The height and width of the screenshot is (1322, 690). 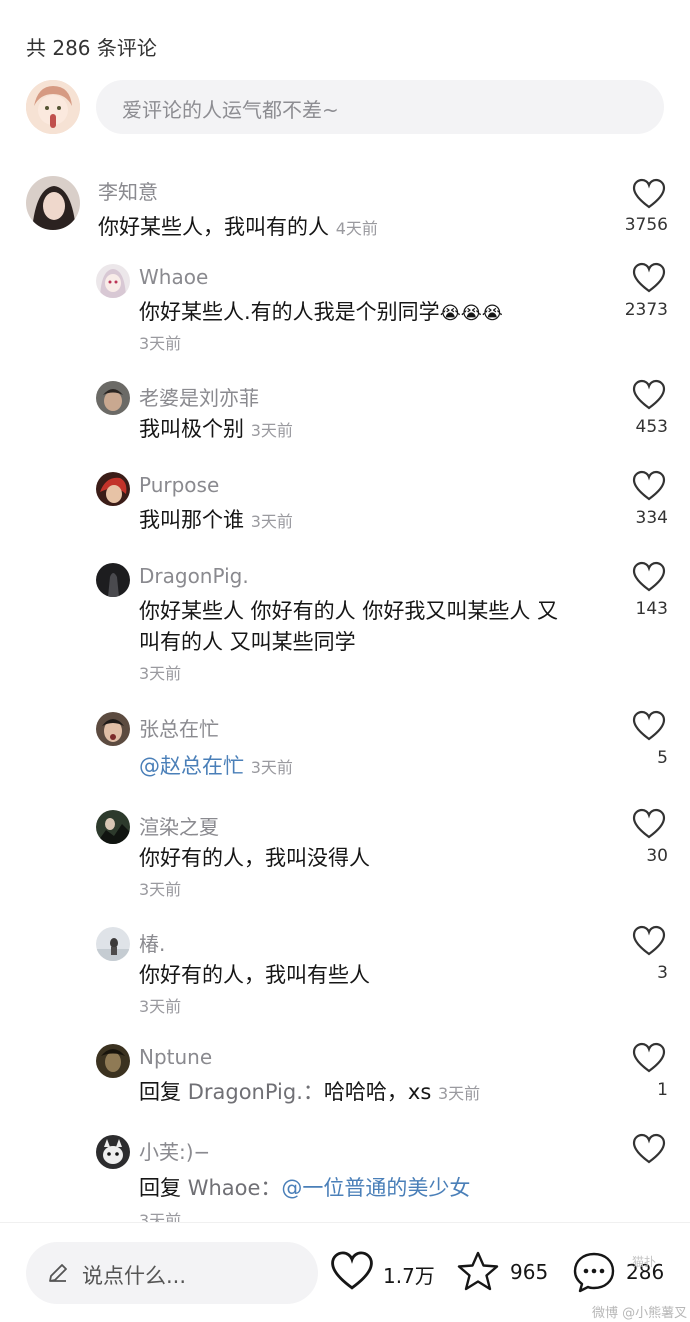 What do you see at coordinates (640, 1313) in the screenshot?
I see `watermark: 微博 @小熊薯叉` at bounding box center [640, 1313].